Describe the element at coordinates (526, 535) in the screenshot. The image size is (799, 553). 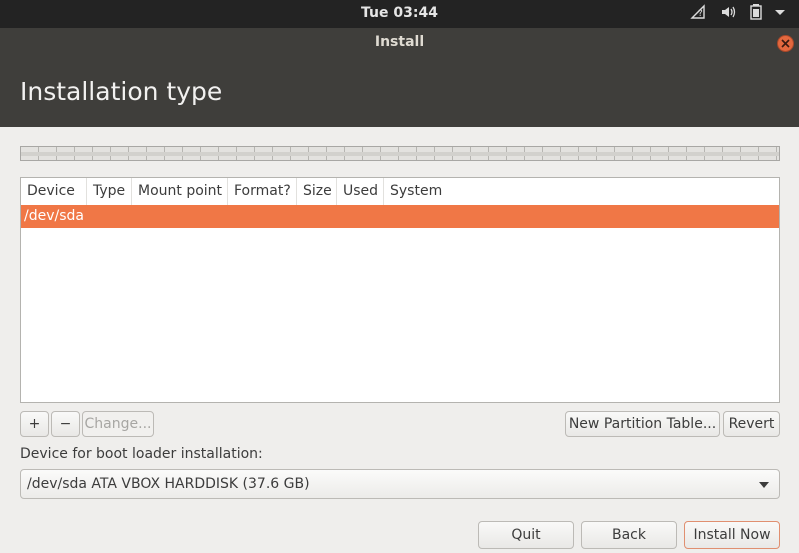
I see `quit-button: Quit` at that location.